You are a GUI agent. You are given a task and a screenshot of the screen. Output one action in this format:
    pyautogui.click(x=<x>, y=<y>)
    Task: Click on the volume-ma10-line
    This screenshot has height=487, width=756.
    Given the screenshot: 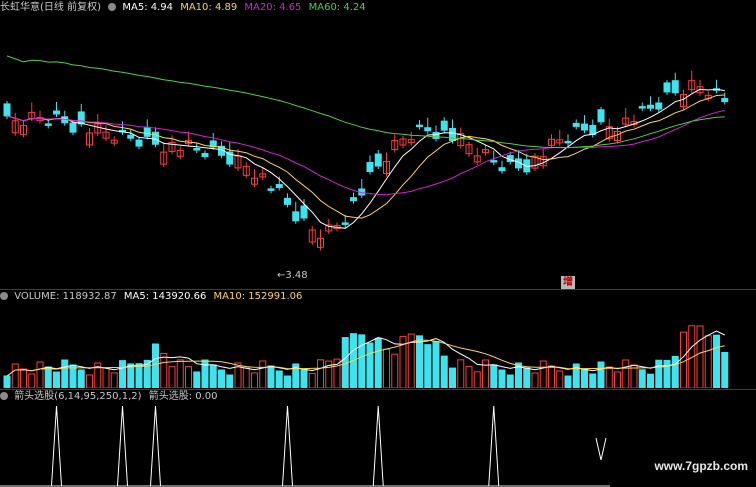 What is the action you would take?
    pyautogui.click(x=365, y=358)
    